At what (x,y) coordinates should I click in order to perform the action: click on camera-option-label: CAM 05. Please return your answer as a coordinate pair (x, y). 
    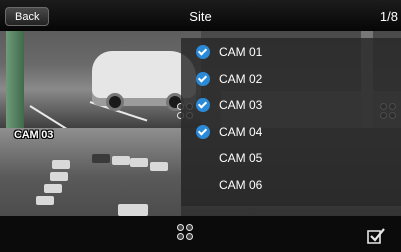
    Looking at the image, I should click on (241, 158).